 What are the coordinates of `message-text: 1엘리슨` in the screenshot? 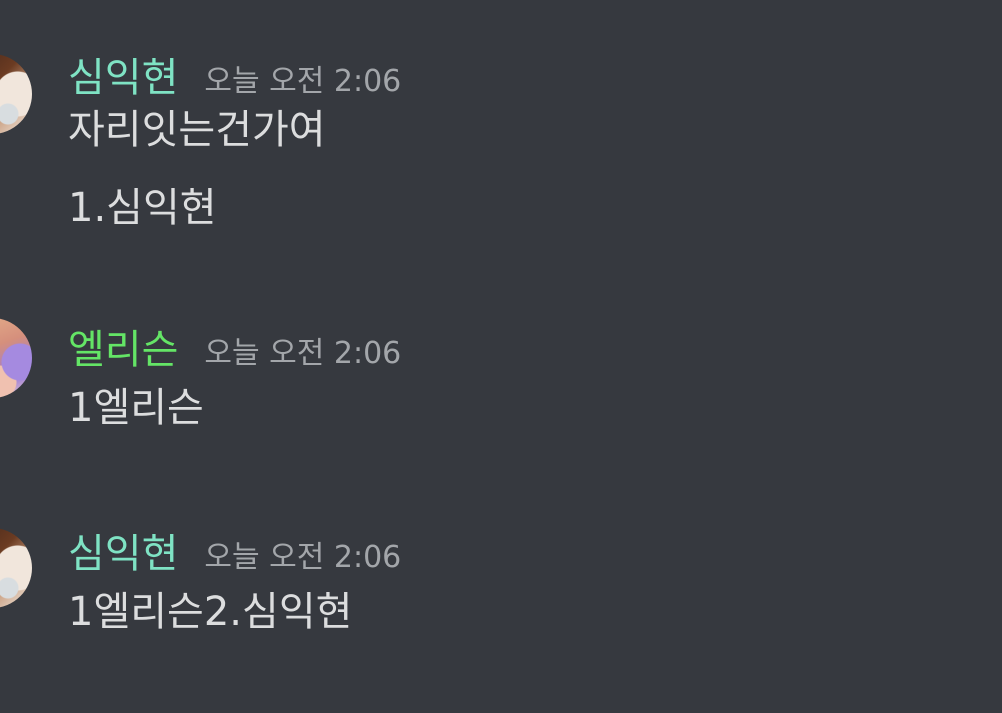 It's located at (136, 408).